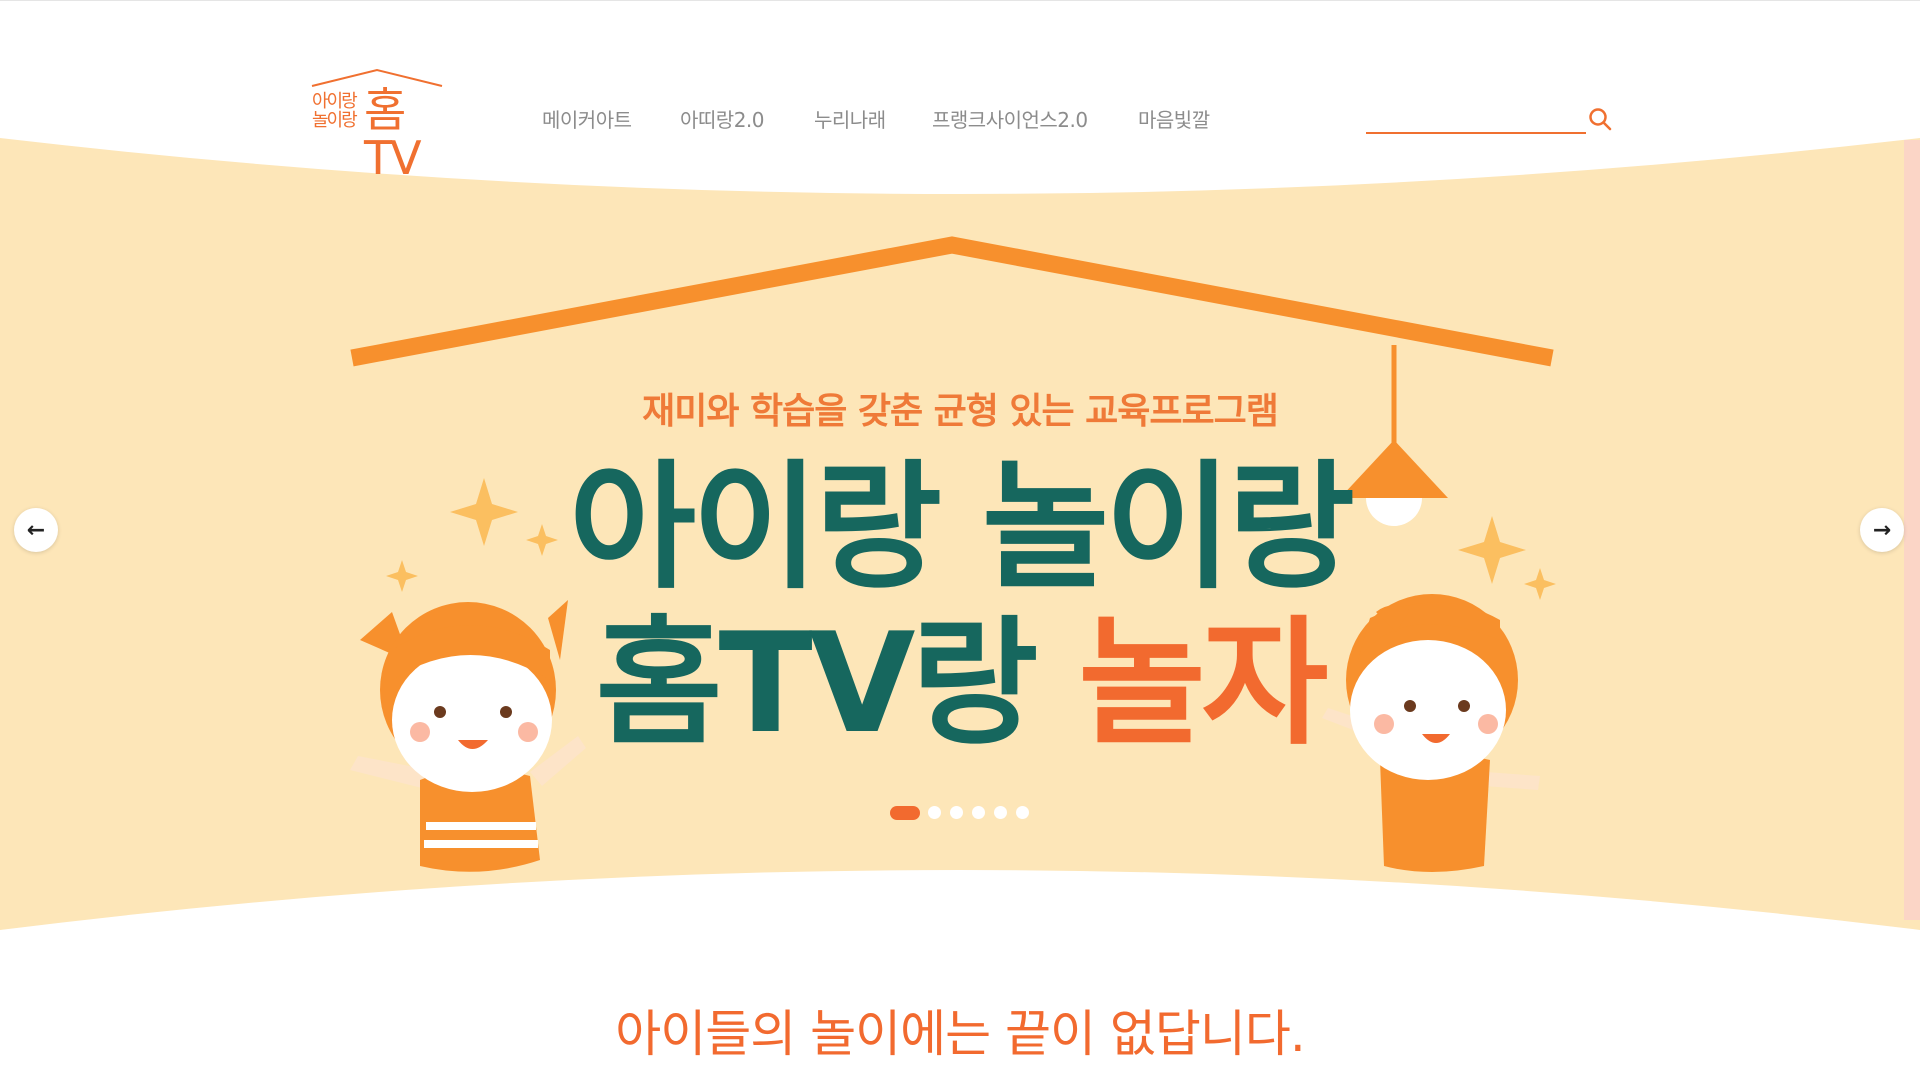 This screenshot has height=1080, width=1920. I want to click on nav-item-nurinarae: 누리나래, so click(850, 118).